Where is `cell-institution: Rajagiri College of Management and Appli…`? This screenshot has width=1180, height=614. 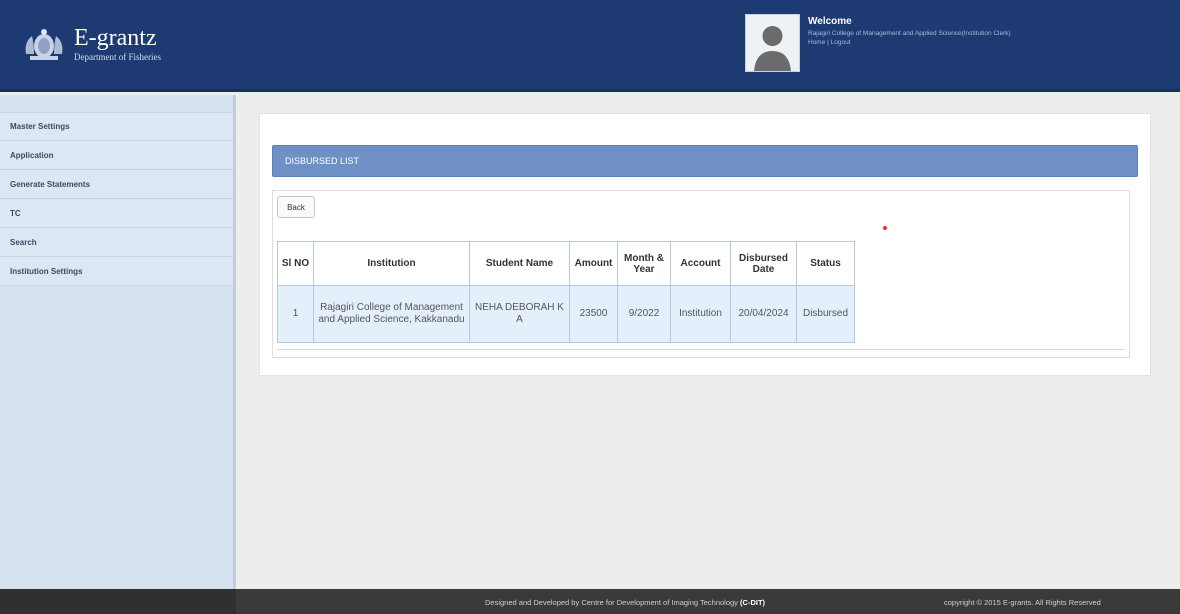
cell-institution: Rajagiri College of Management and Appli… is located at coordinates (391, 314).